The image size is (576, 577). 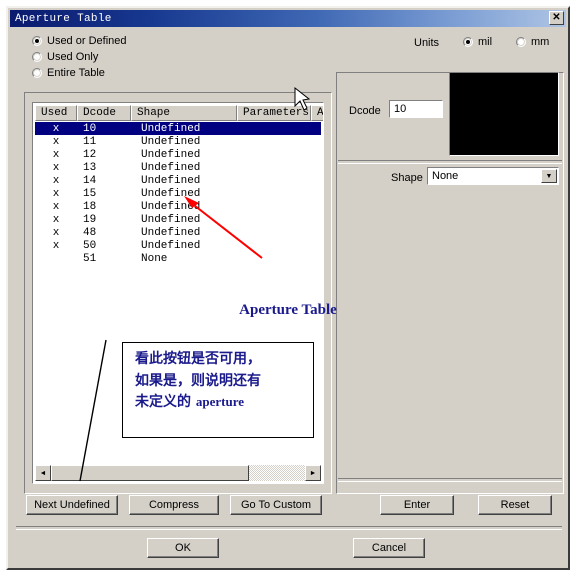 I want to click on scrollbar-track, so click(x=277, y=473).